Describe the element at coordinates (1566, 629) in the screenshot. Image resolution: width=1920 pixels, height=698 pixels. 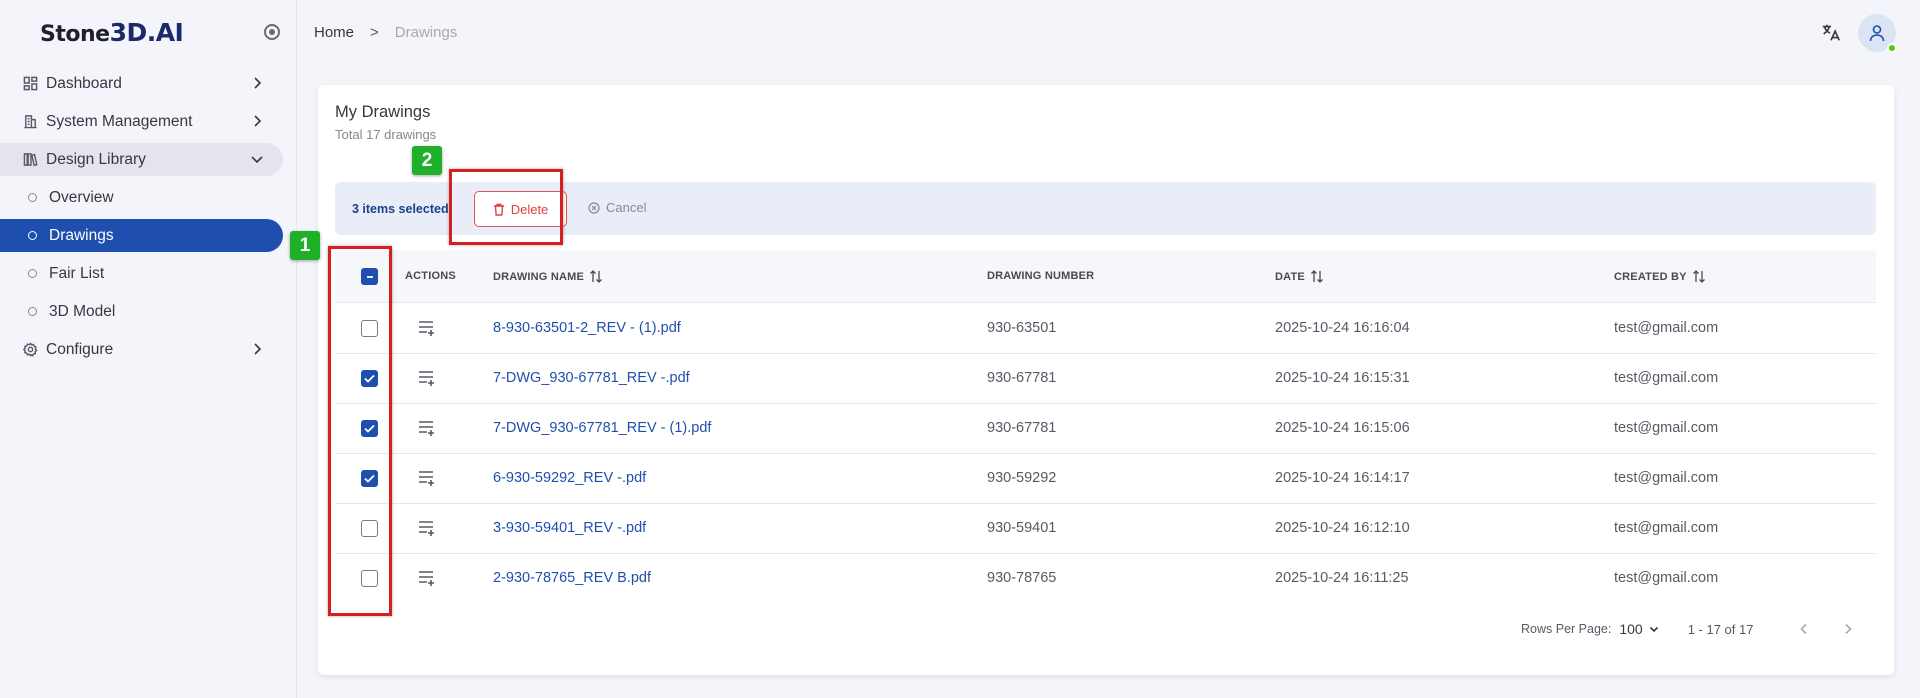
I see `rows-per-page-label: Rows Per Page:` at that location.